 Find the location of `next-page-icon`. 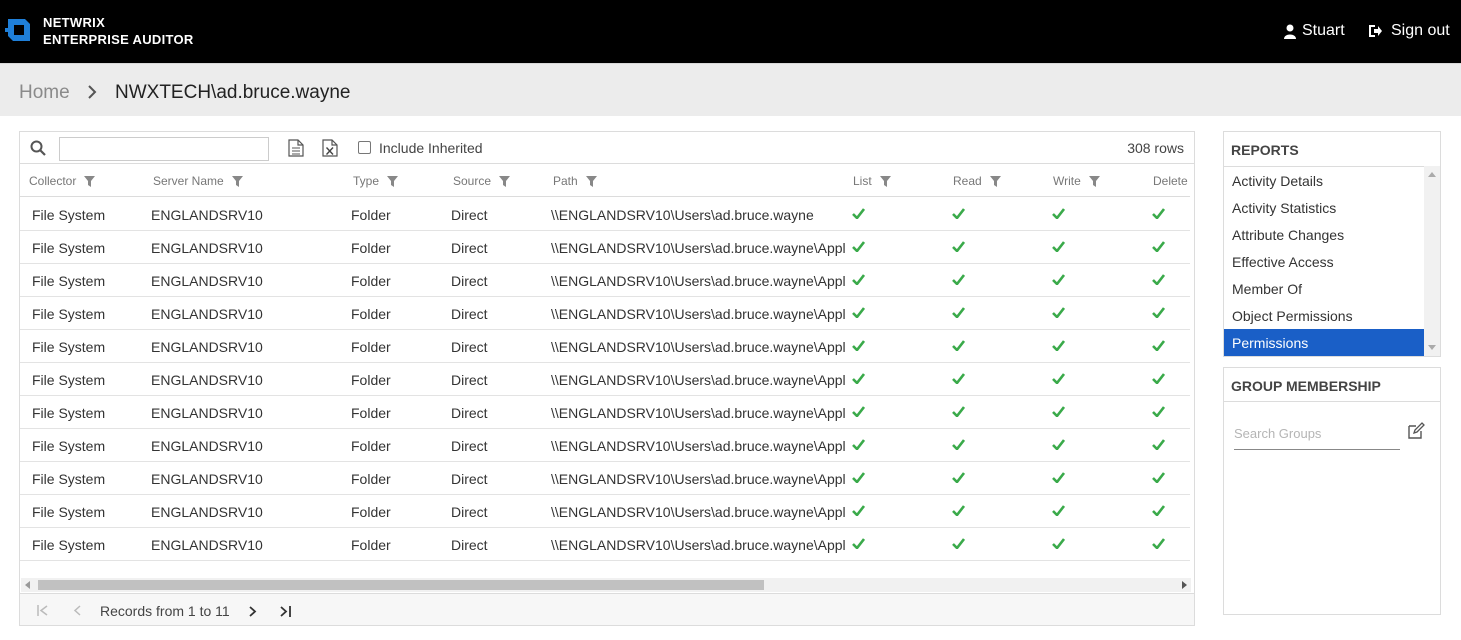

next-page-icon is located at coordinates (253, 611).